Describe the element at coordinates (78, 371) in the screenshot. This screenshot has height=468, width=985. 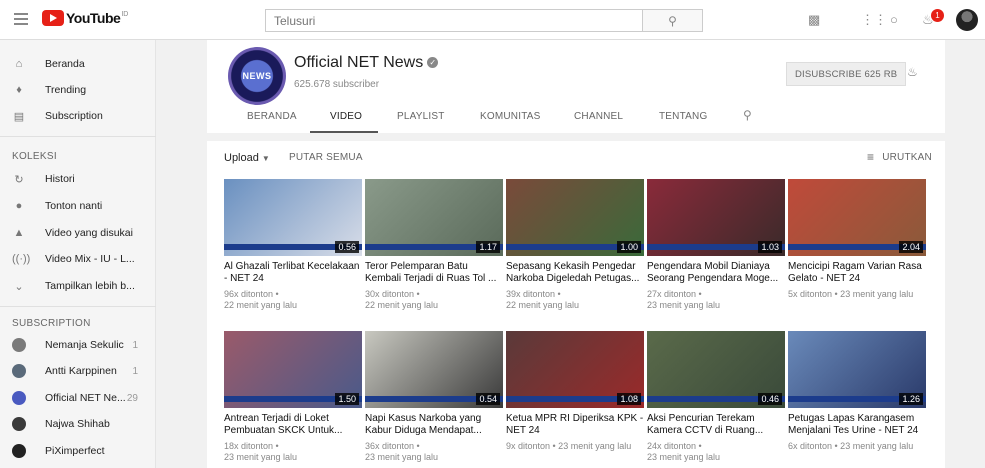
I see `sidebar-subscription-item: Antti Karppinen 1` at that location.